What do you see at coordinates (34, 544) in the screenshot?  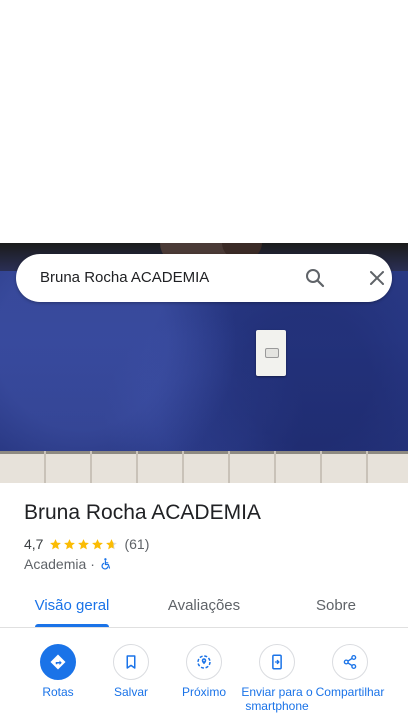 I see `rating-value: 4,7` at bounding box center [34, 544].